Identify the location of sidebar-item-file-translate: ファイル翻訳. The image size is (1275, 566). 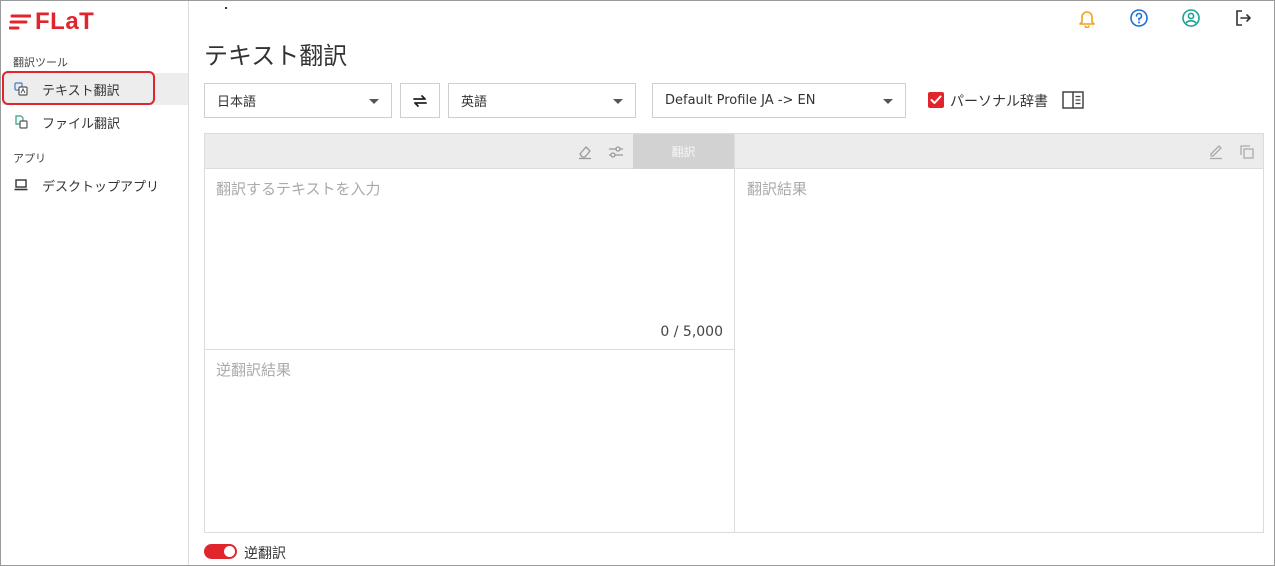
(95, 122).